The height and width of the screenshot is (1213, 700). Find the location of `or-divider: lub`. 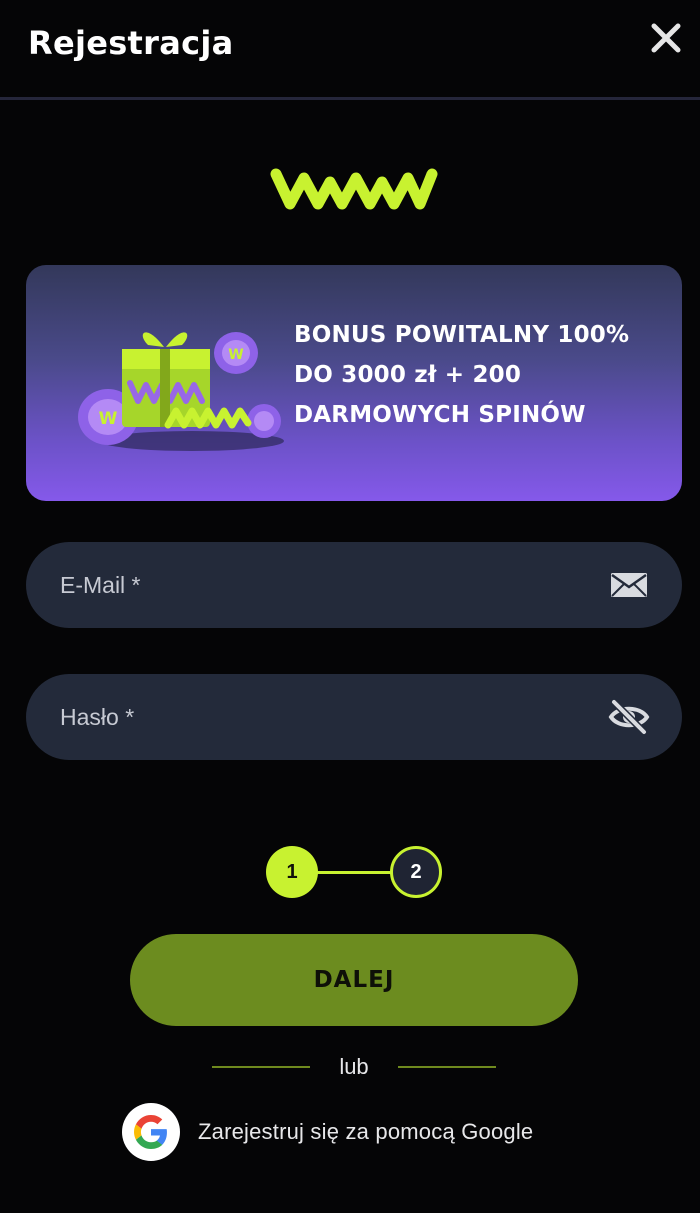

or-divider: lub is located at coordinates (354, 1066).